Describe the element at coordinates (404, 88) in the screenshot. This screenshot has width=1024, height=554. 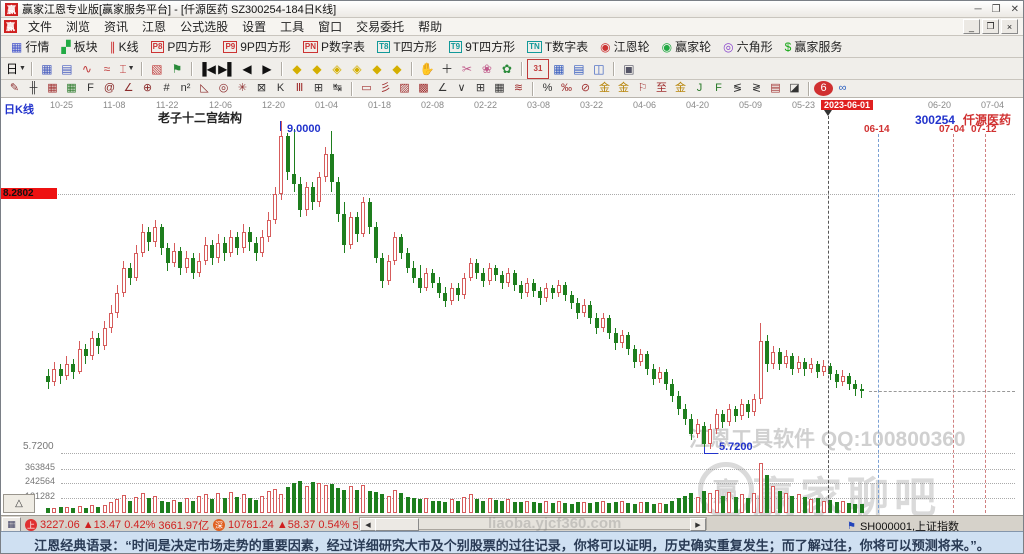
I see `tb3-shade-grid-icon: ▨` at that location.